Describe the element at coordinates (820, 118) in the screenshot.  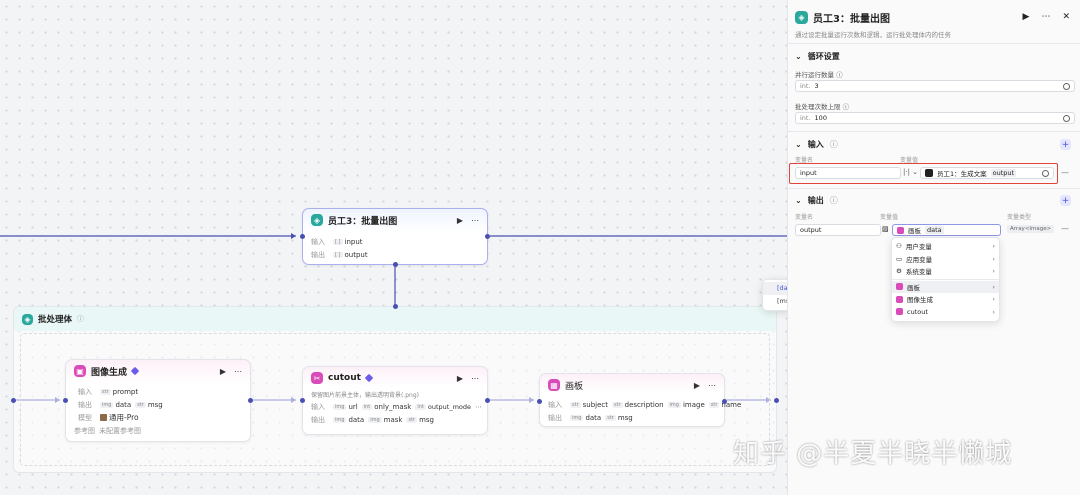
I see `max-value: 100` at that location.